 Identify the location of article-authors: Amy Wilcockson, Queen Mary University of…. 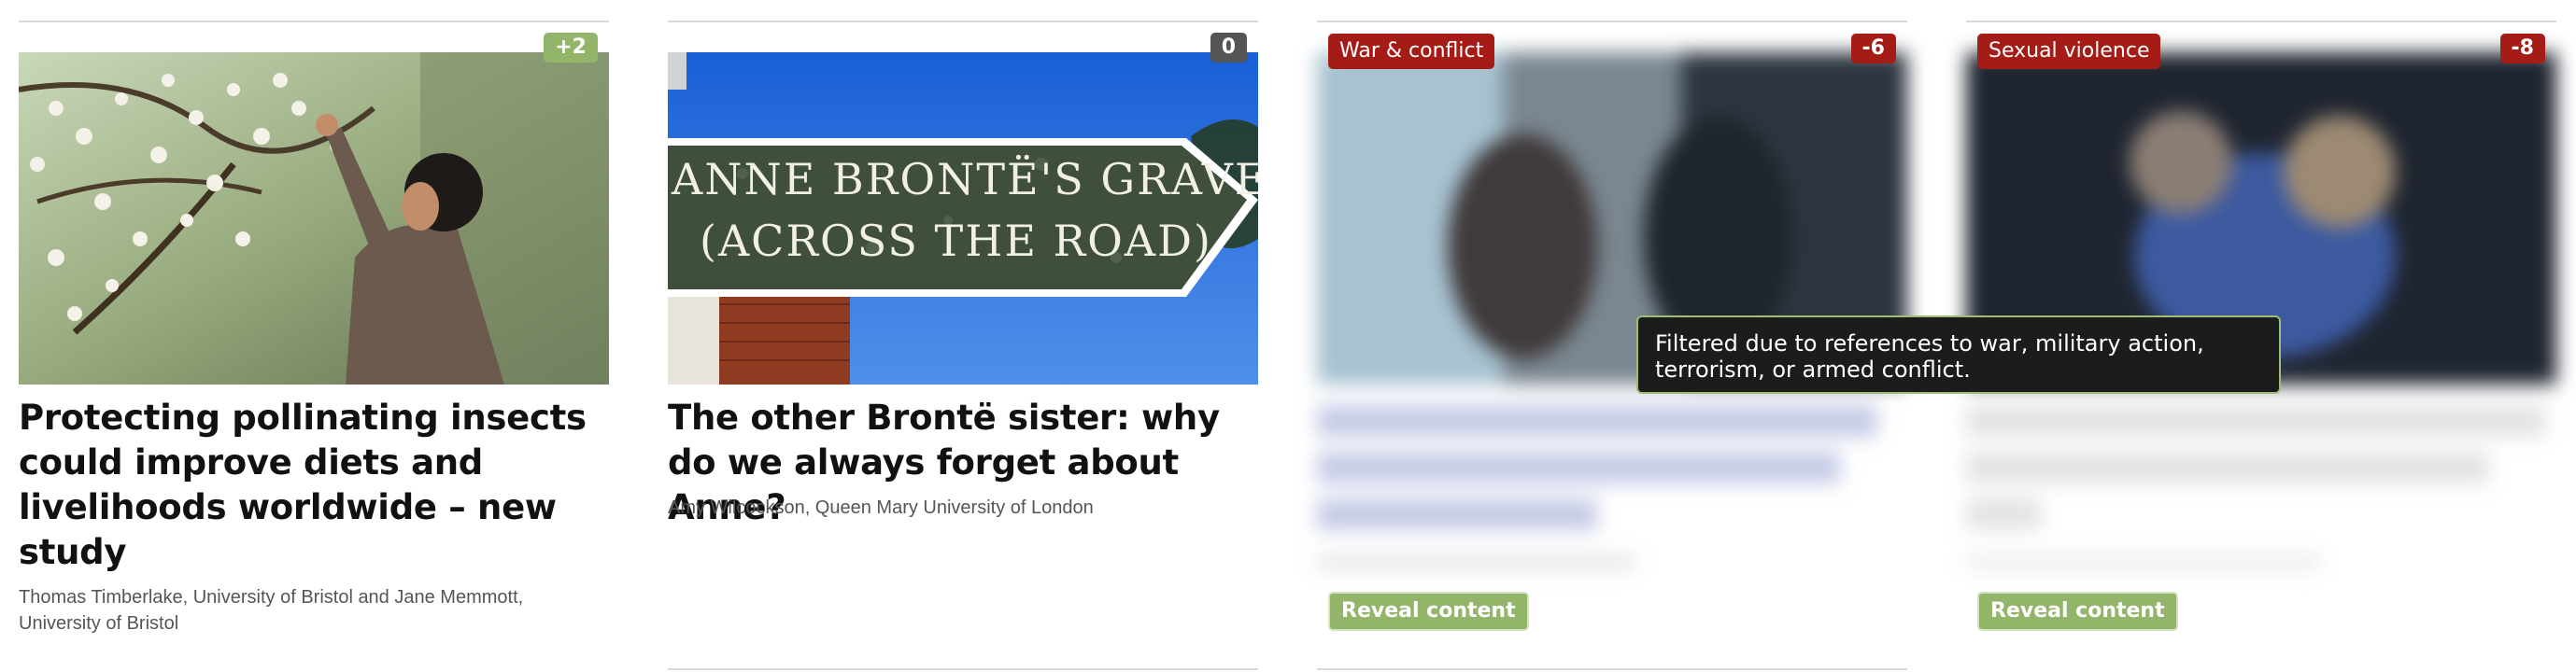
(881, 507).